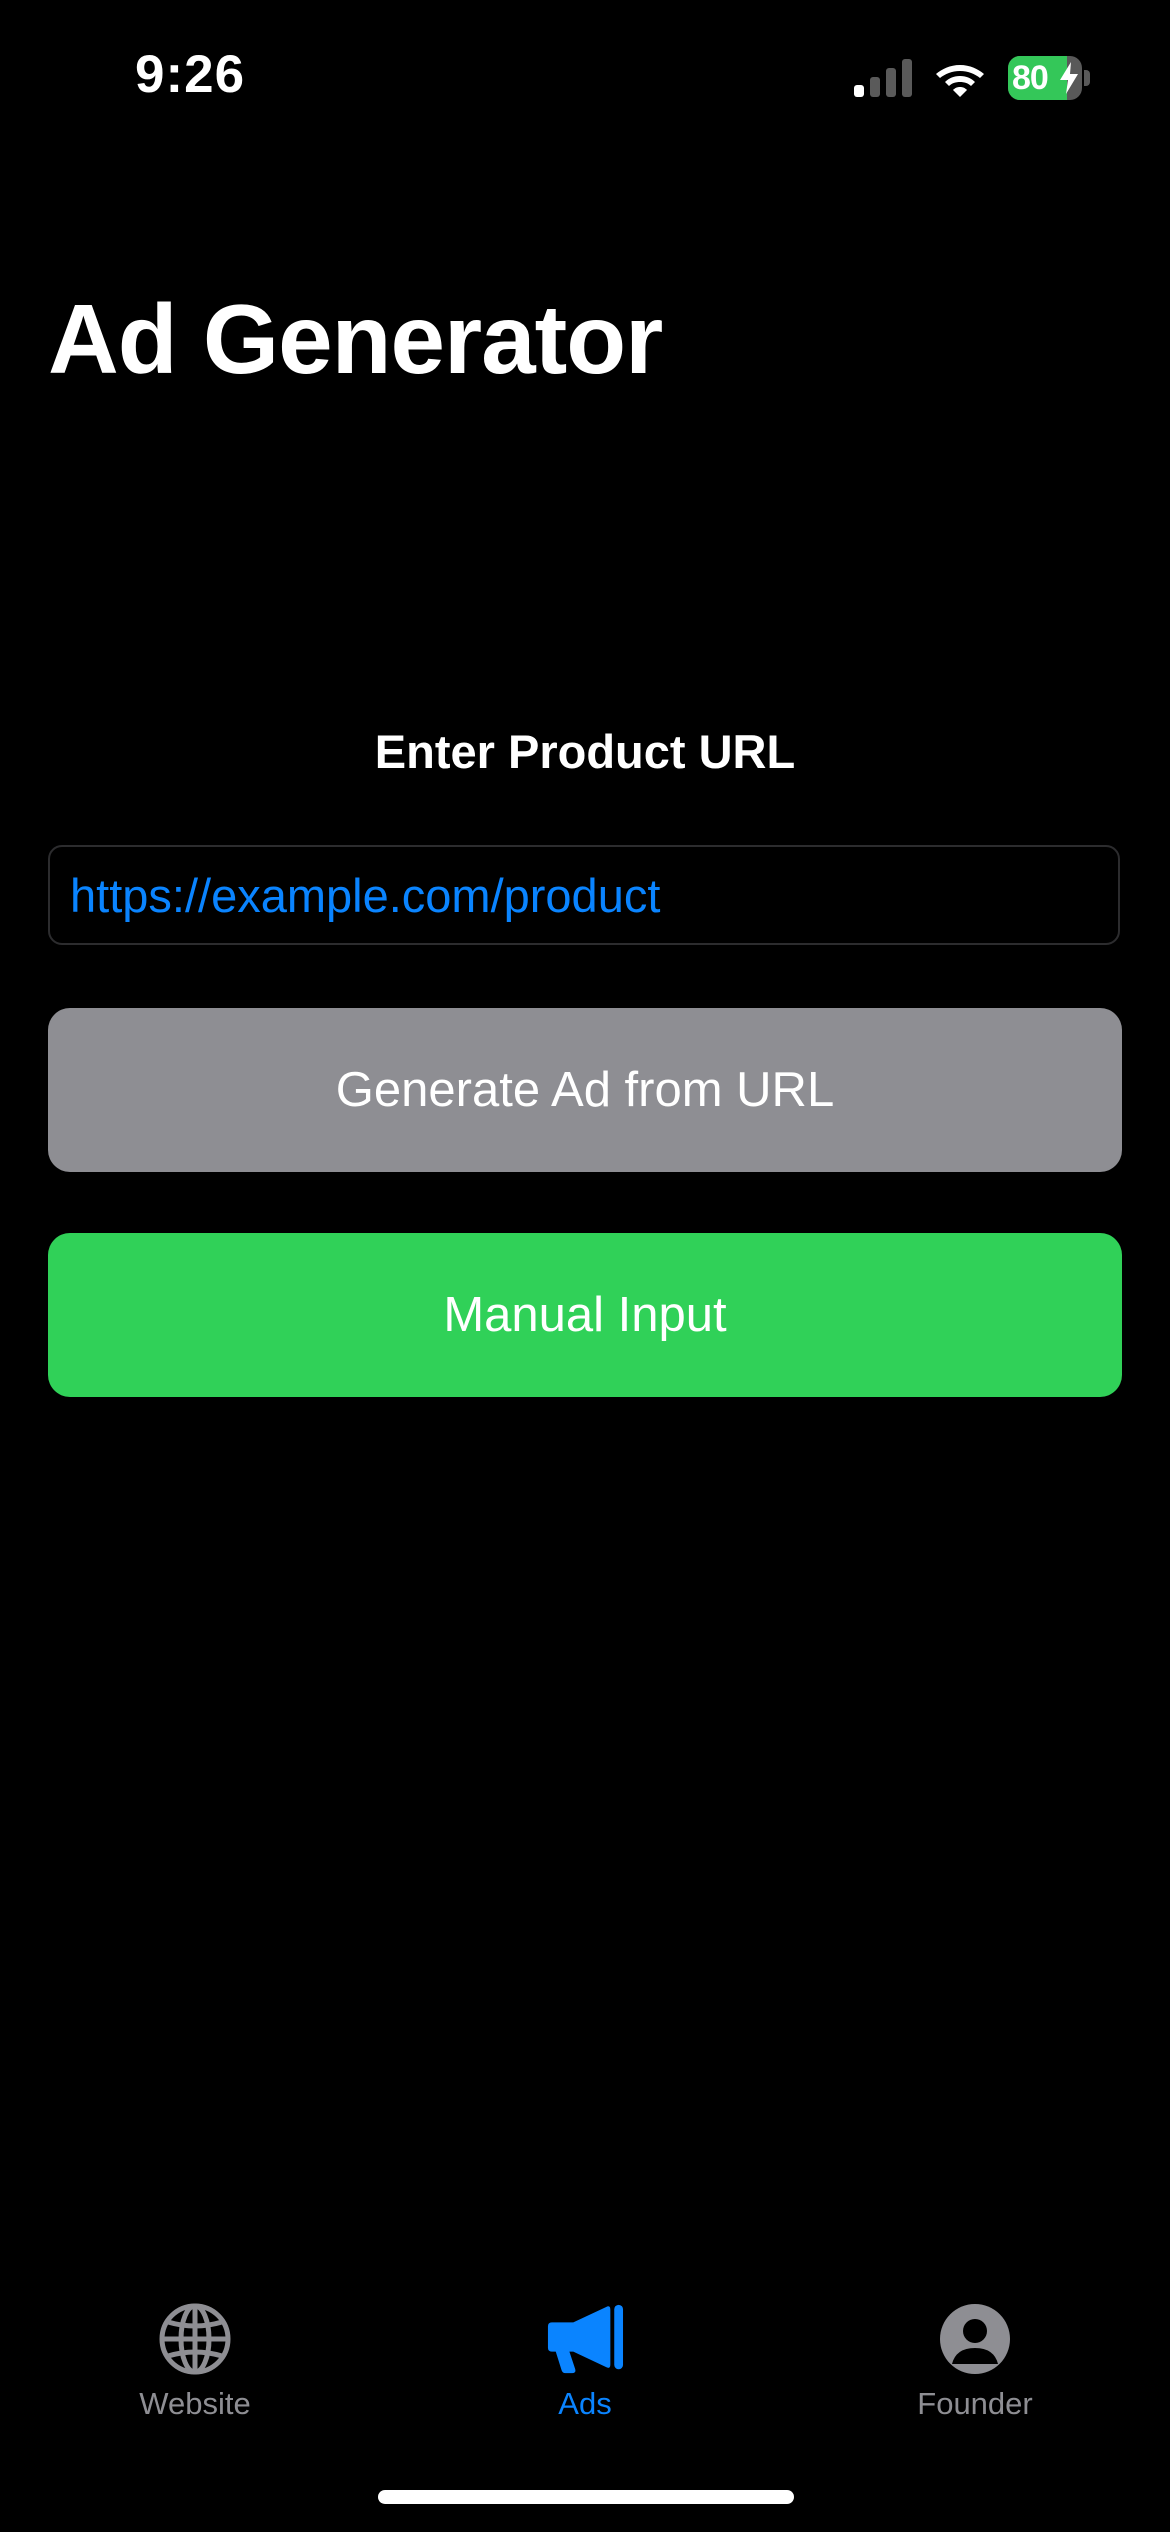 The image size is (1170, 2532). I want to click on tab-website: Website, so click(195, 2360).